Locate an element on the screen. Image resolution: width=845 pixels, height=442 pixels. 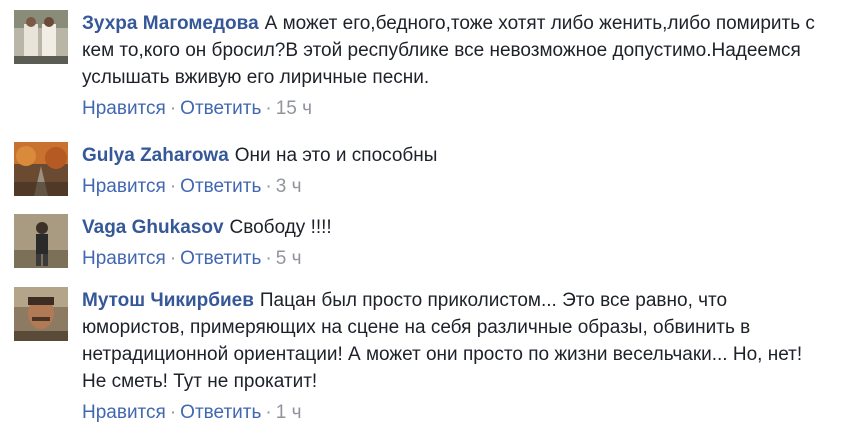
comment-author: Зухра Магомедова is located at coordinates (170, 23).